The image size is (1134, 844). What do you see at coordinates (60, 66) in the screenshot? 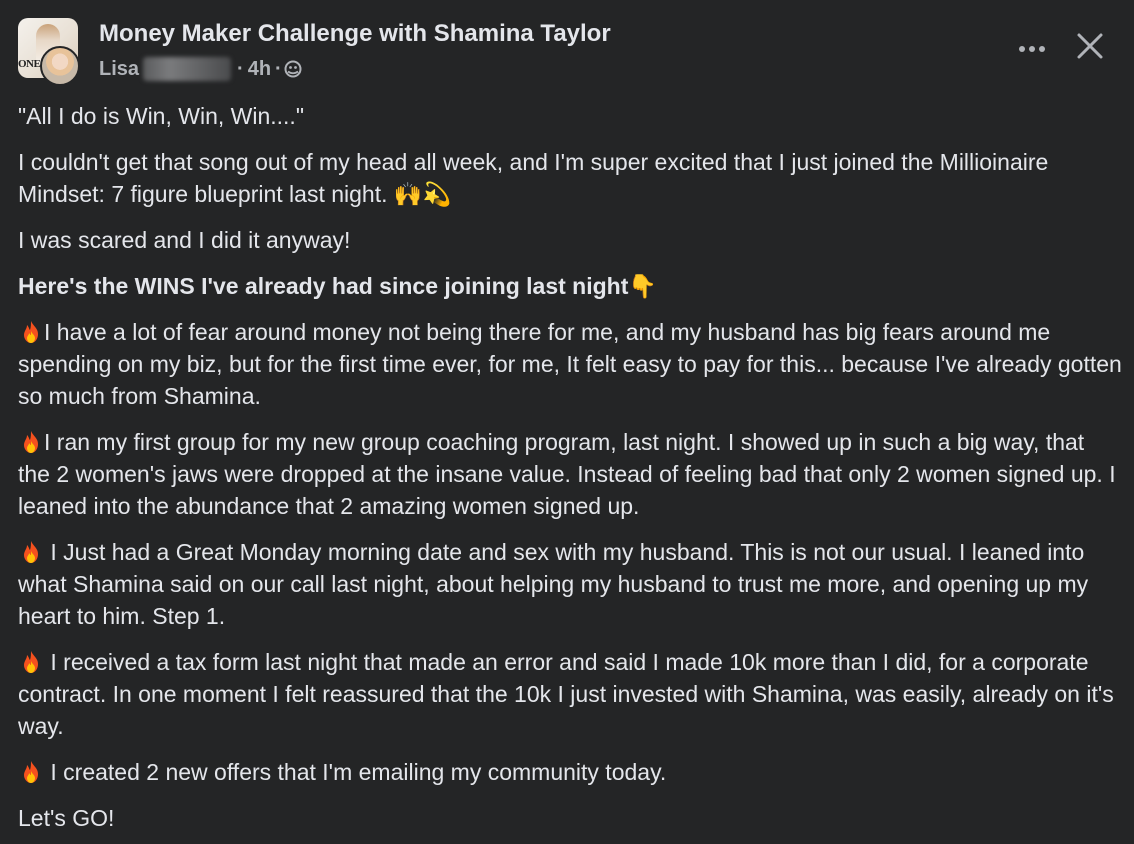
I see `user-avatar` at bounding box center [60, 66].